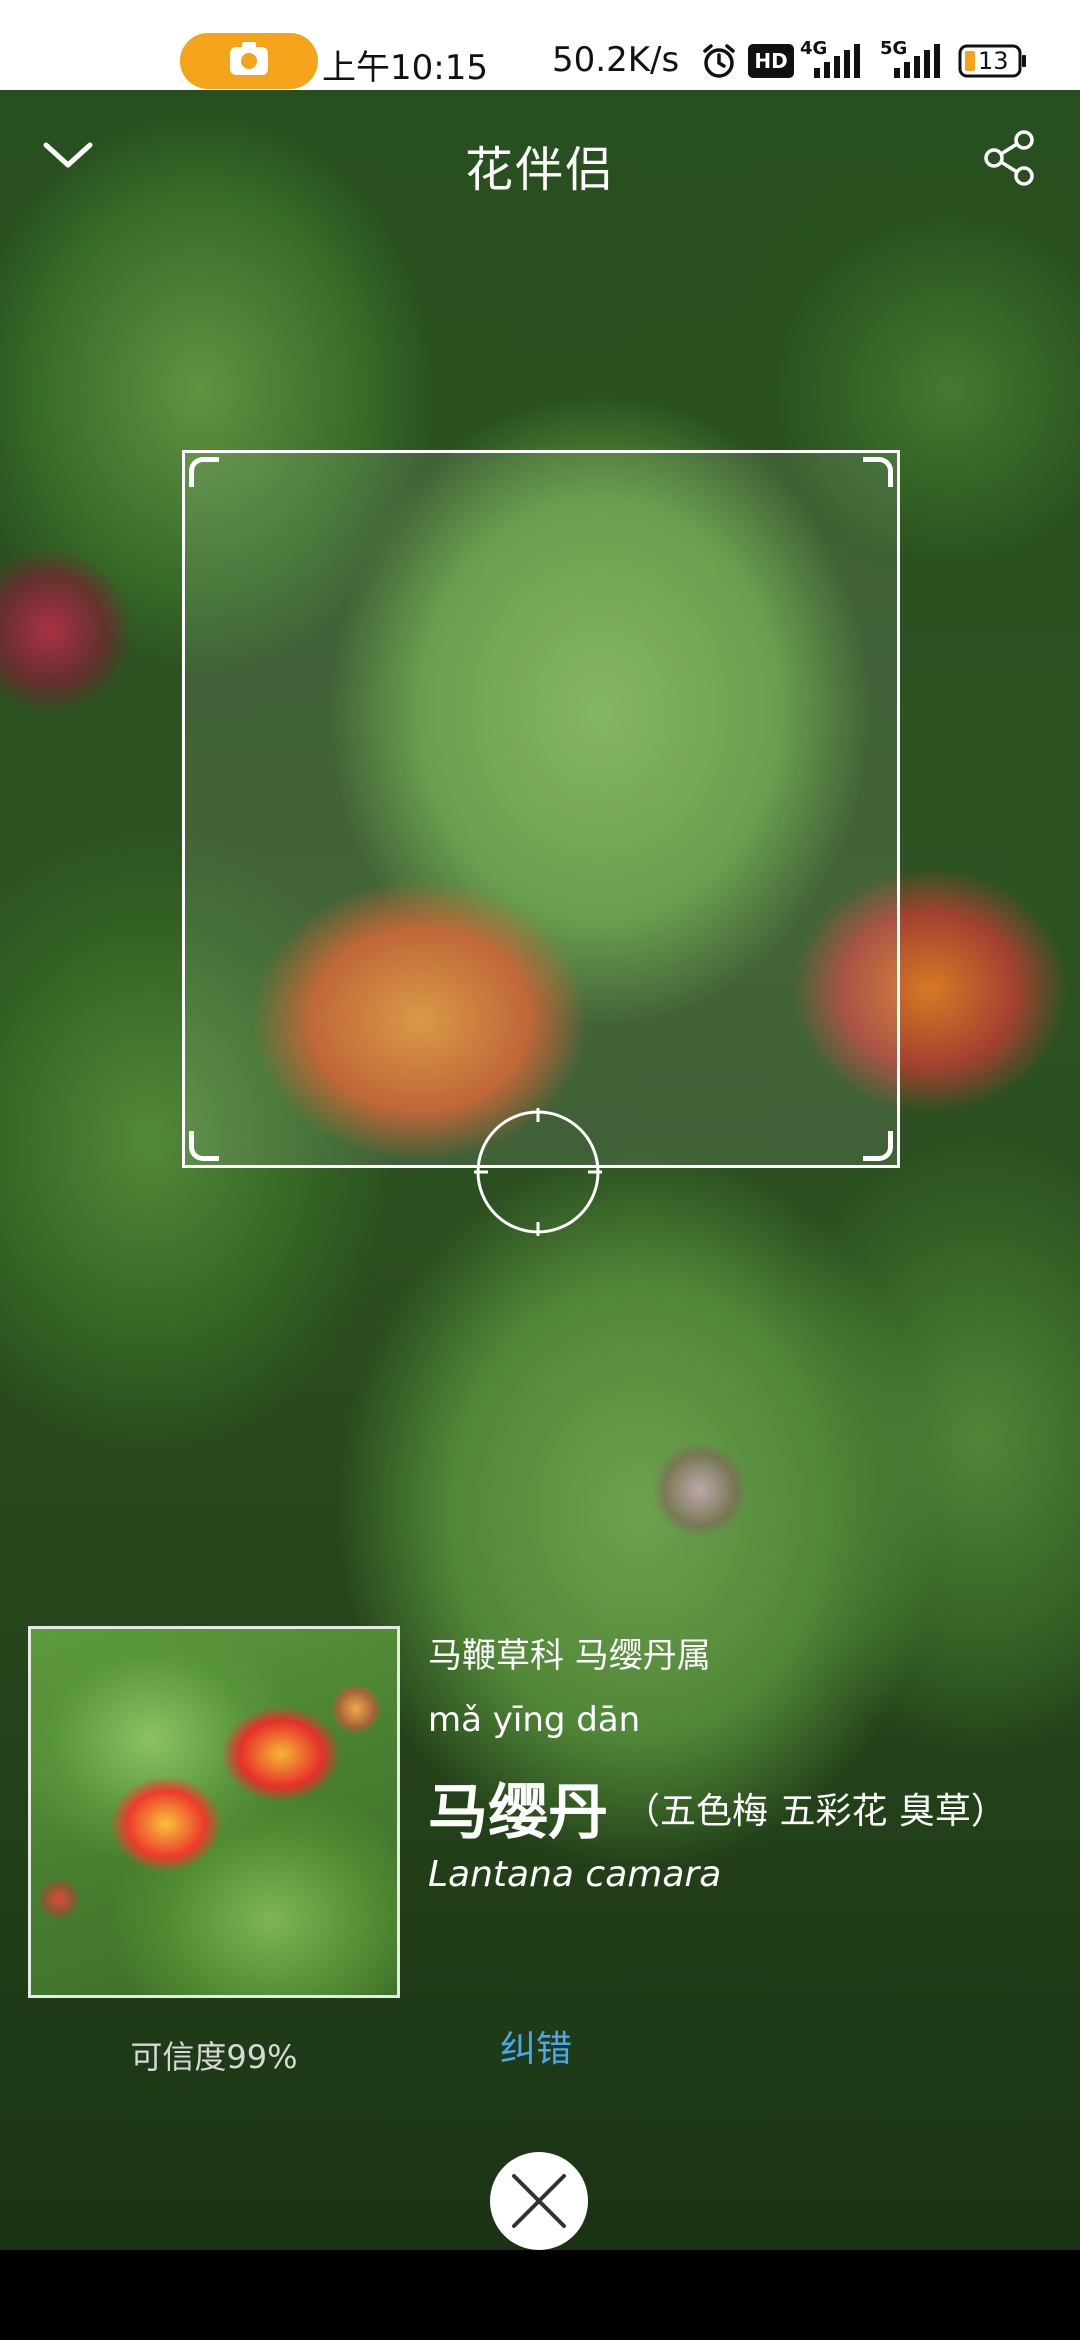 The height and width of the screenshot is (2340, 1080). I want to click on camera-icon, so click(249, 58).